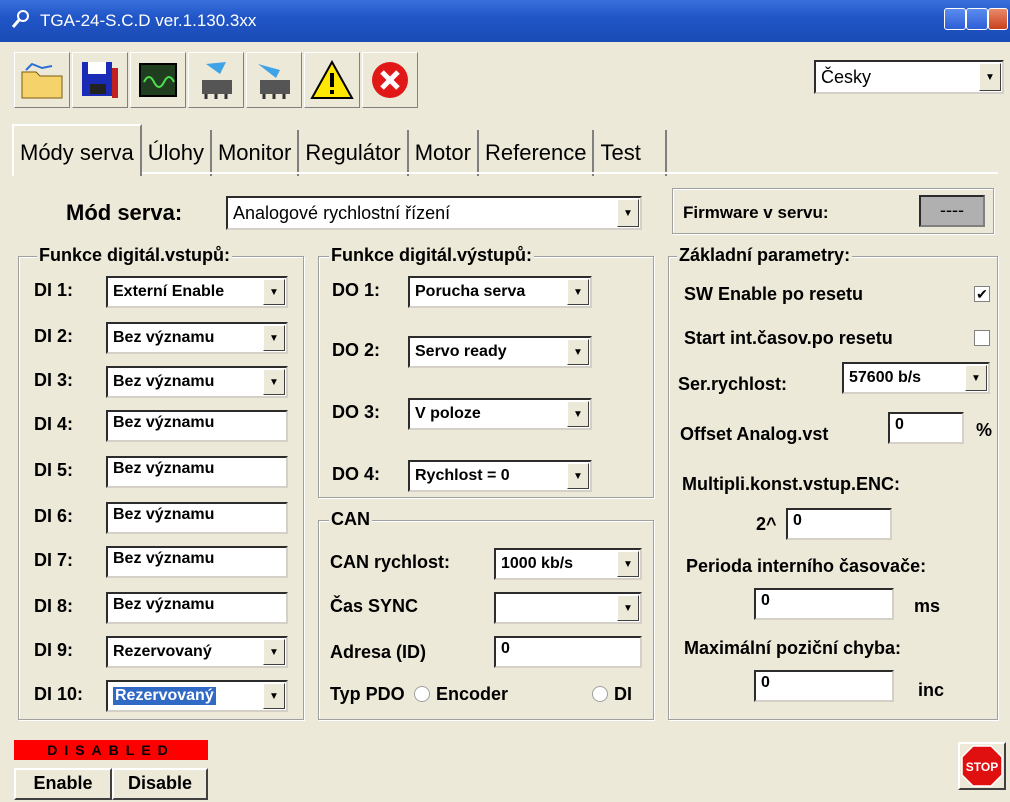 This screenshot has height=802, width=1010. What do you see at coordinates (177, 153) in the screenshot?
I see `tab-ulohy: Úlohy` at bounding box center [177, 153].